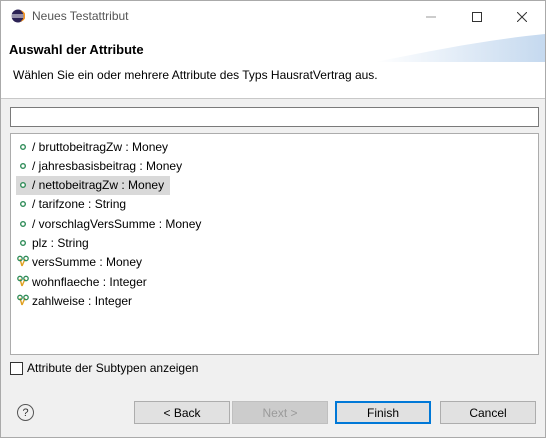  Describe the element at coordinates (60, 243) in the screenshot. I see `list-item-label: plz : String` at that location.